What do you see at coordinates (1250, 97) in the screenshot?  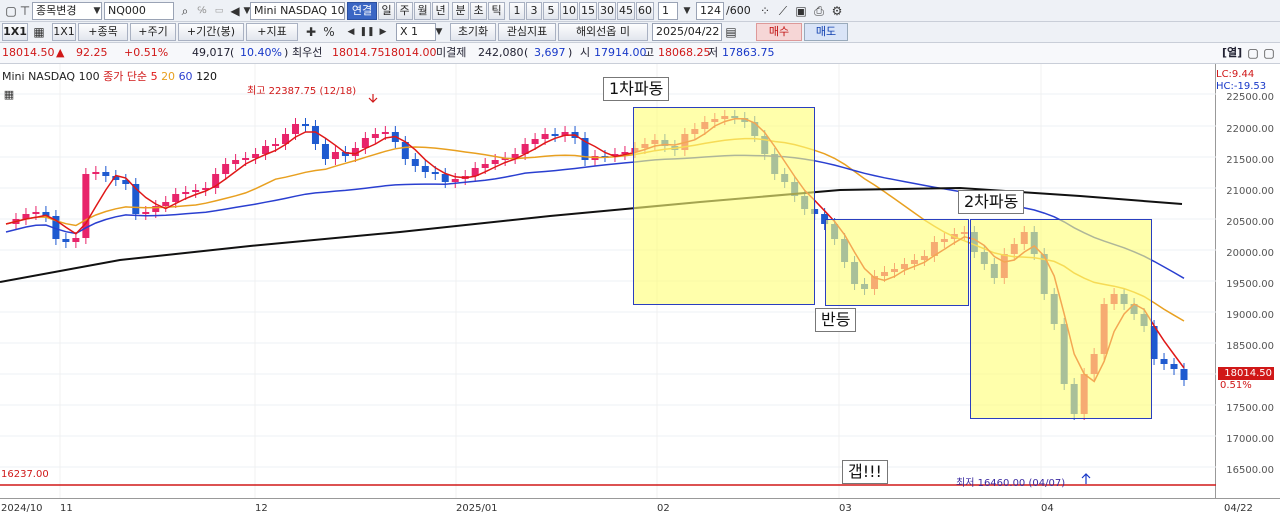 I see `y-tick-label: 22500.00` at bounding box center [1250, 97].